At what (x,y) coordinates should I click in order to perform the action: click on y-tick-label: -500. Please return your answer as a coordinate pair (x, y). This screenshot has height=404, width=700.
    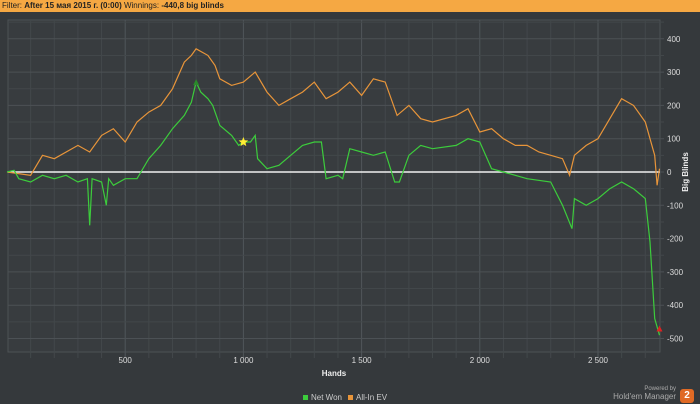
    Looking at the image, I should click on (675, 339).